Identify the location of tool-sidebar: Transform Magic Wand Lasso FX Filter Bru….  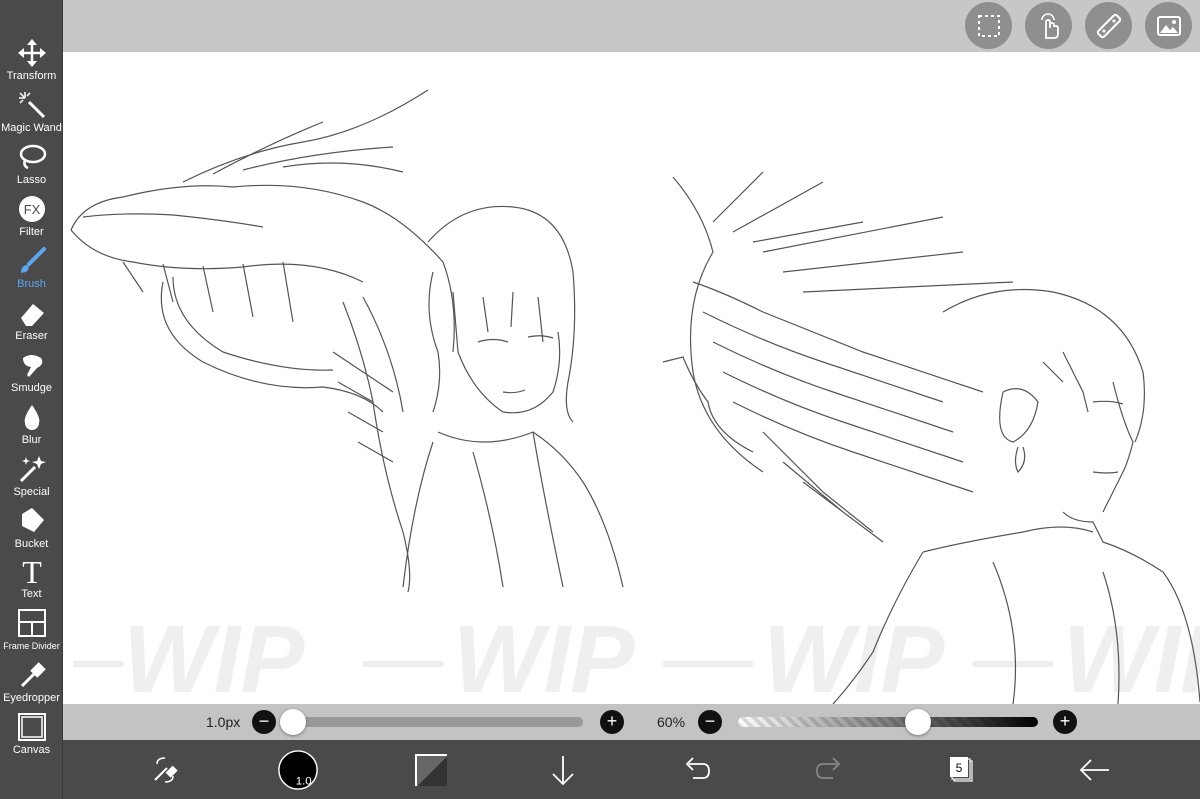
(31, 399).